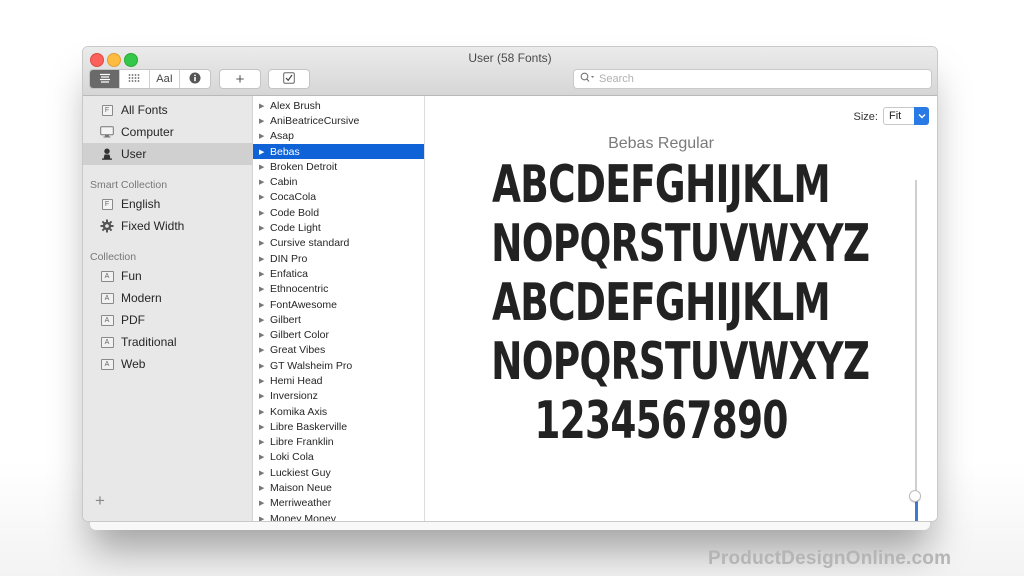 This screenshot has height=576, width=1024. I want to click on list-view-button, so click(105, 79).